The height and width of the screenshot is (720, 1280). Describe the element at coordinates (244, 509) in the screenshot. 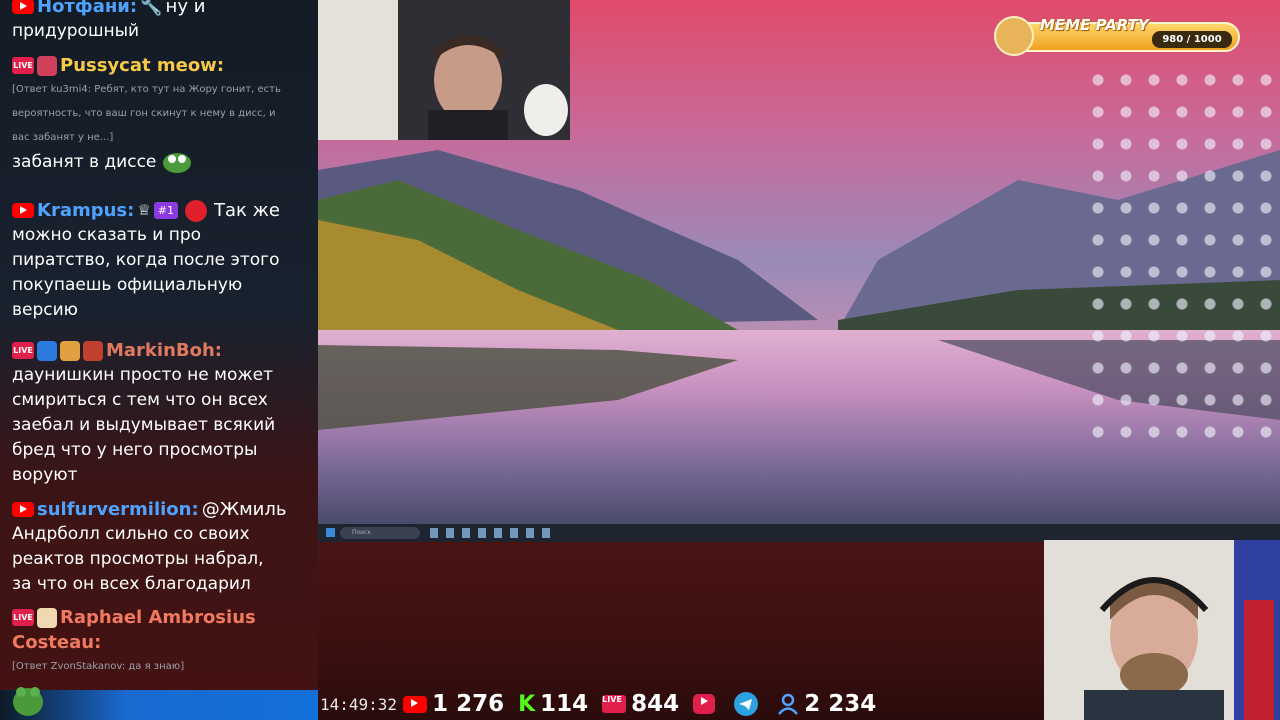

I see `chat-mention: @Жмиль` at that location.